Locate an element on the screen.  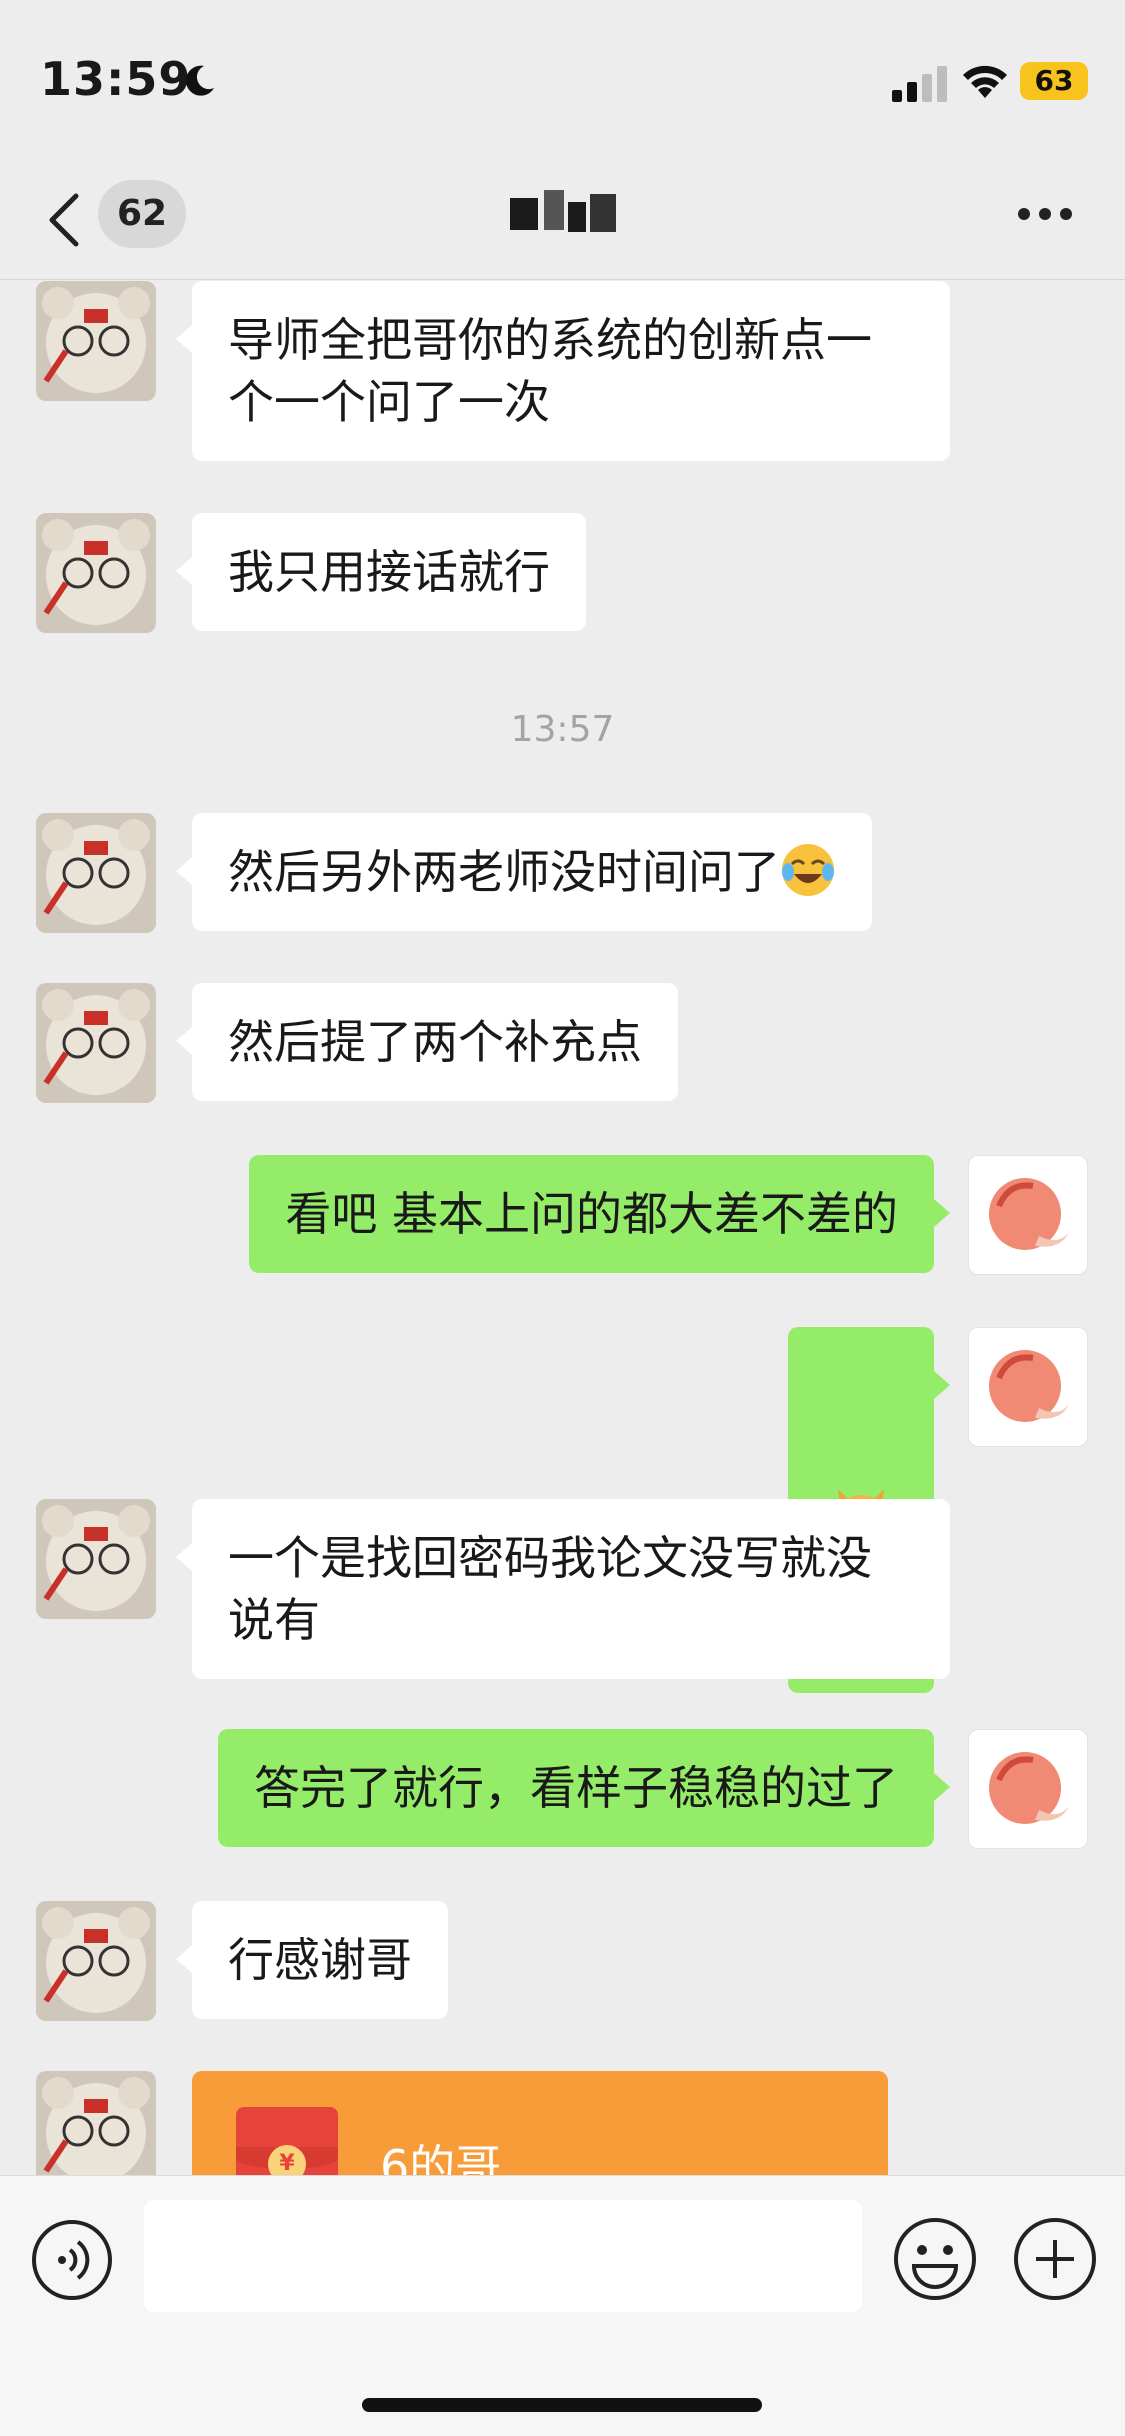
voice-input-button is located at coordinates (72, 2260).